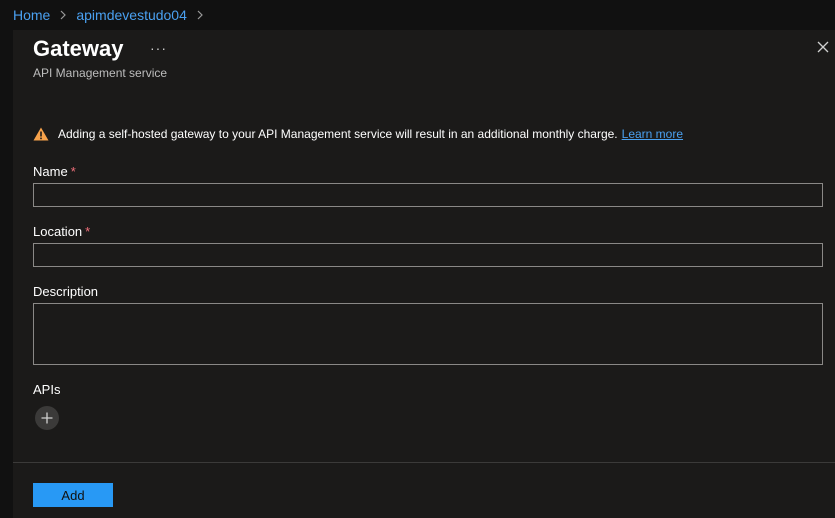 The image size is (835, 518). What do you see at coordinates (131, 15) in the screenshot?
I see `breadcrumb-service: apimdevestudo04` at bounding box center [131, 15].